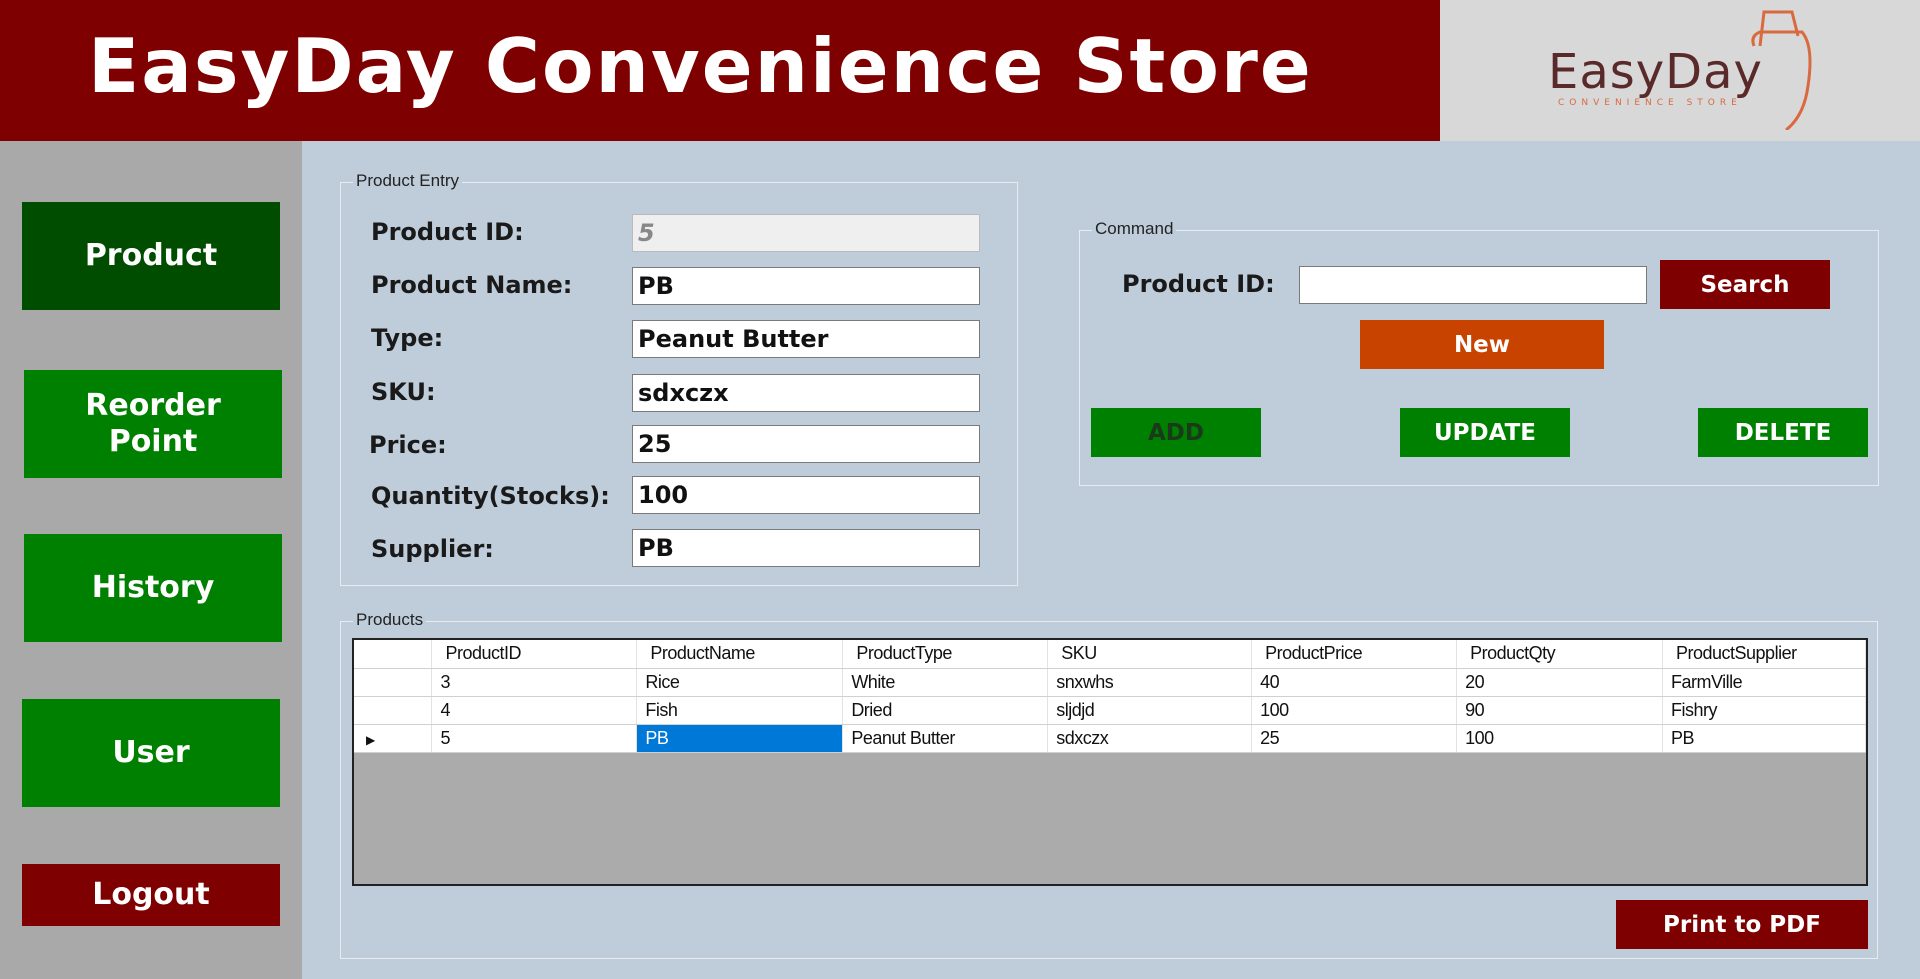 The width and height of the screenshot is (1920, 979). What do you see at coordinates (403, 392) in the screenshot?
I see `sku-label: SKU:` at bounding box center [403, 392].